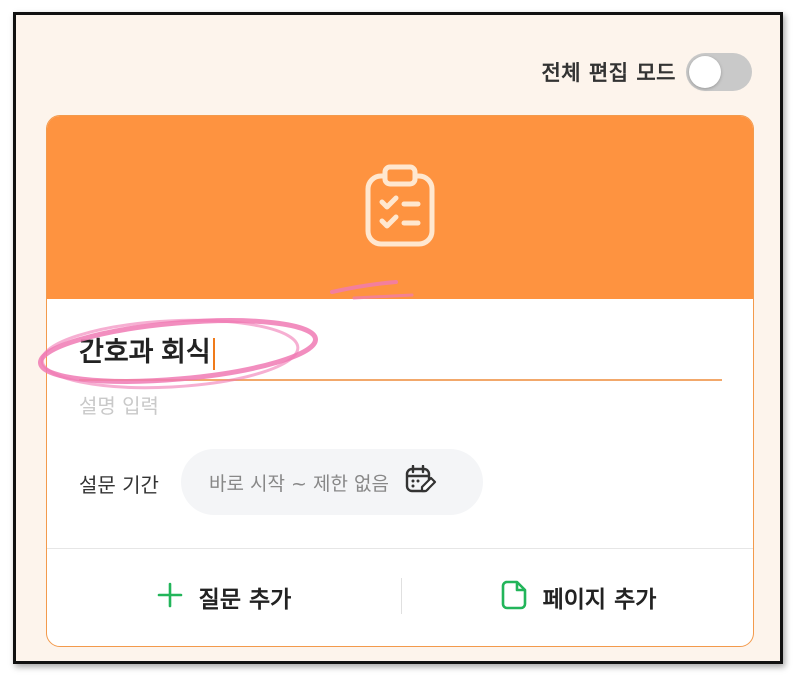  I want to click on edit-mode-row: 전체 편집 모드, so click(646, 72).